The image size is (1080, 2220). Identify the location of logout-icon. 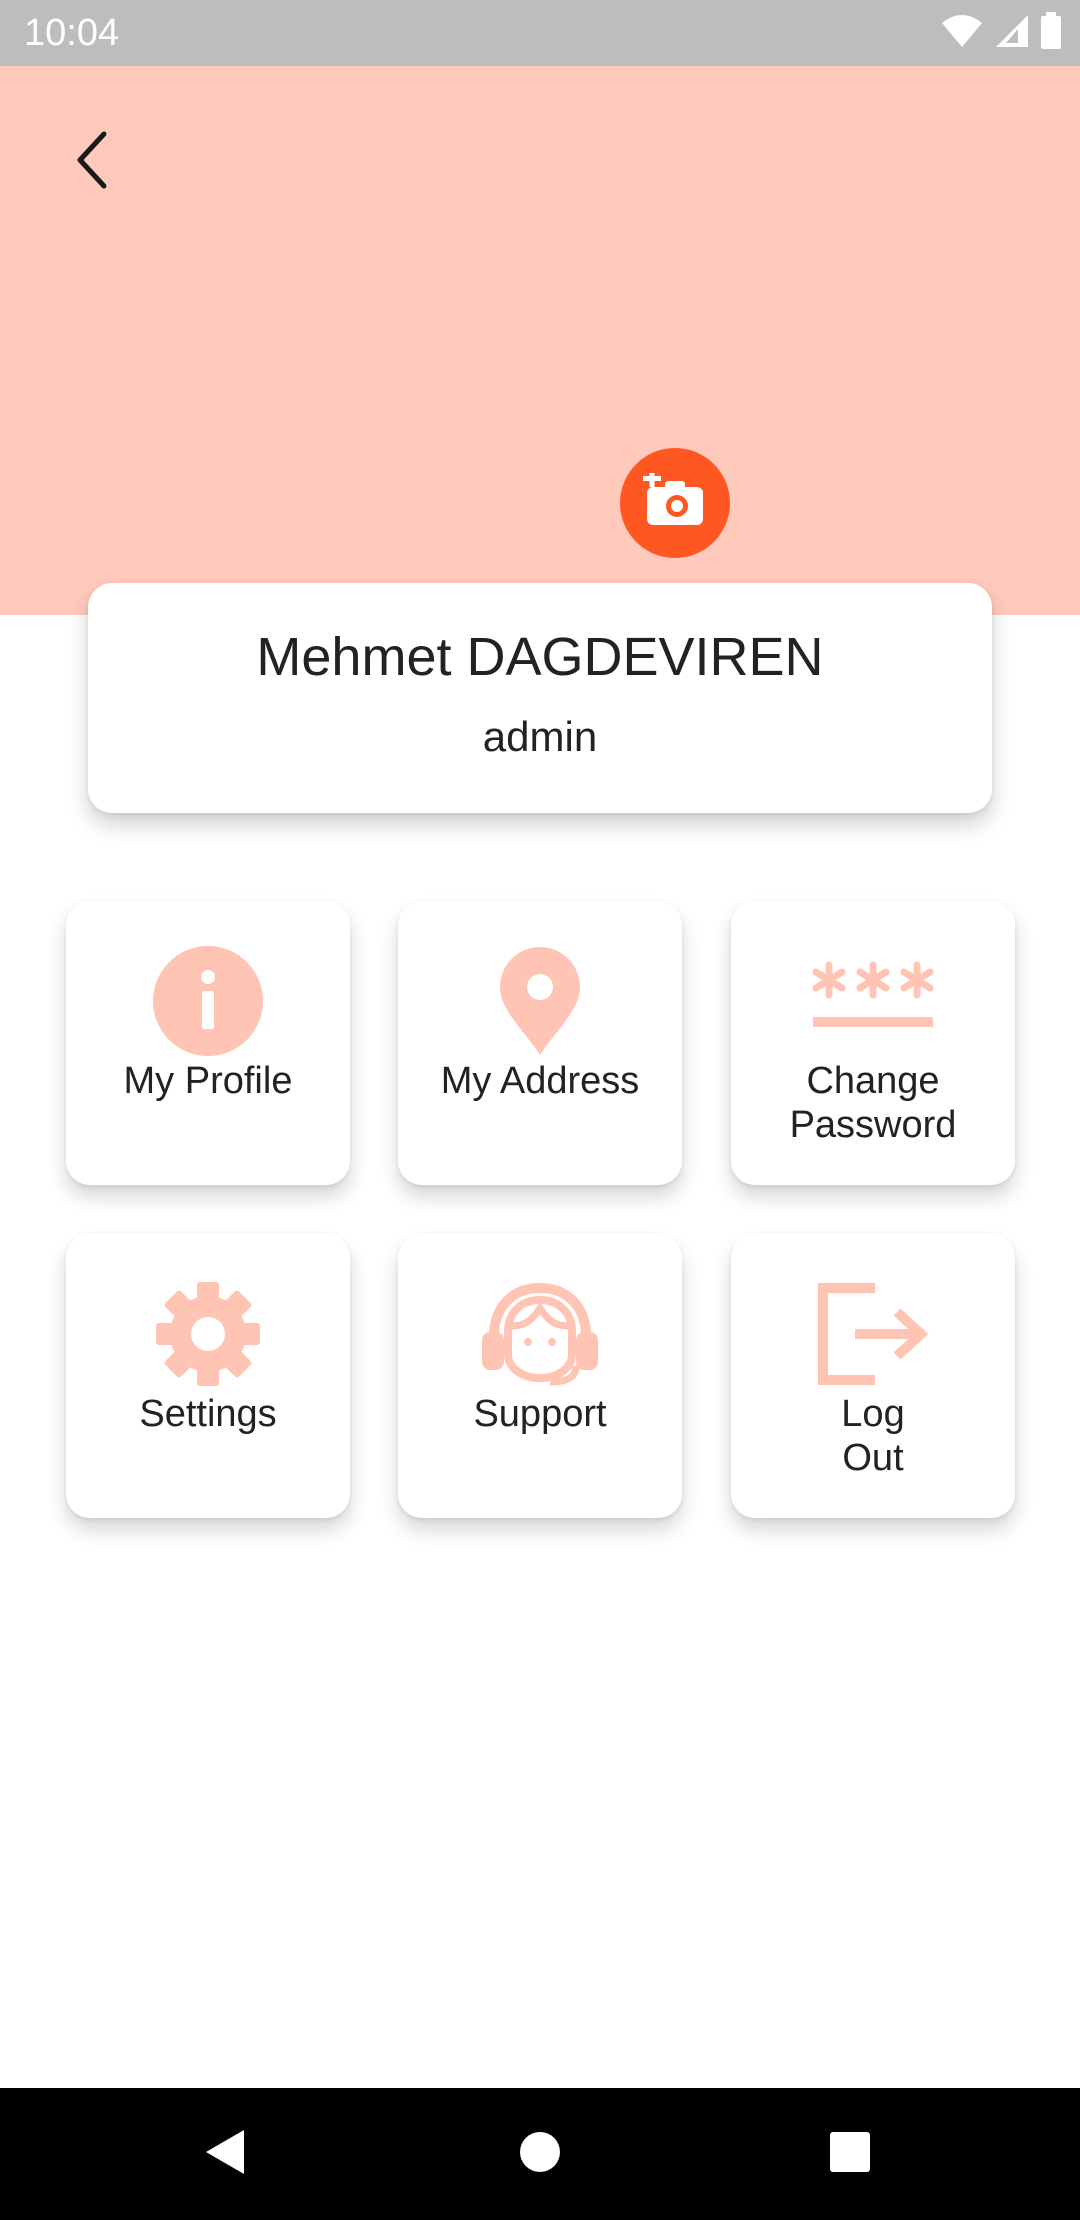
(873, 1334).